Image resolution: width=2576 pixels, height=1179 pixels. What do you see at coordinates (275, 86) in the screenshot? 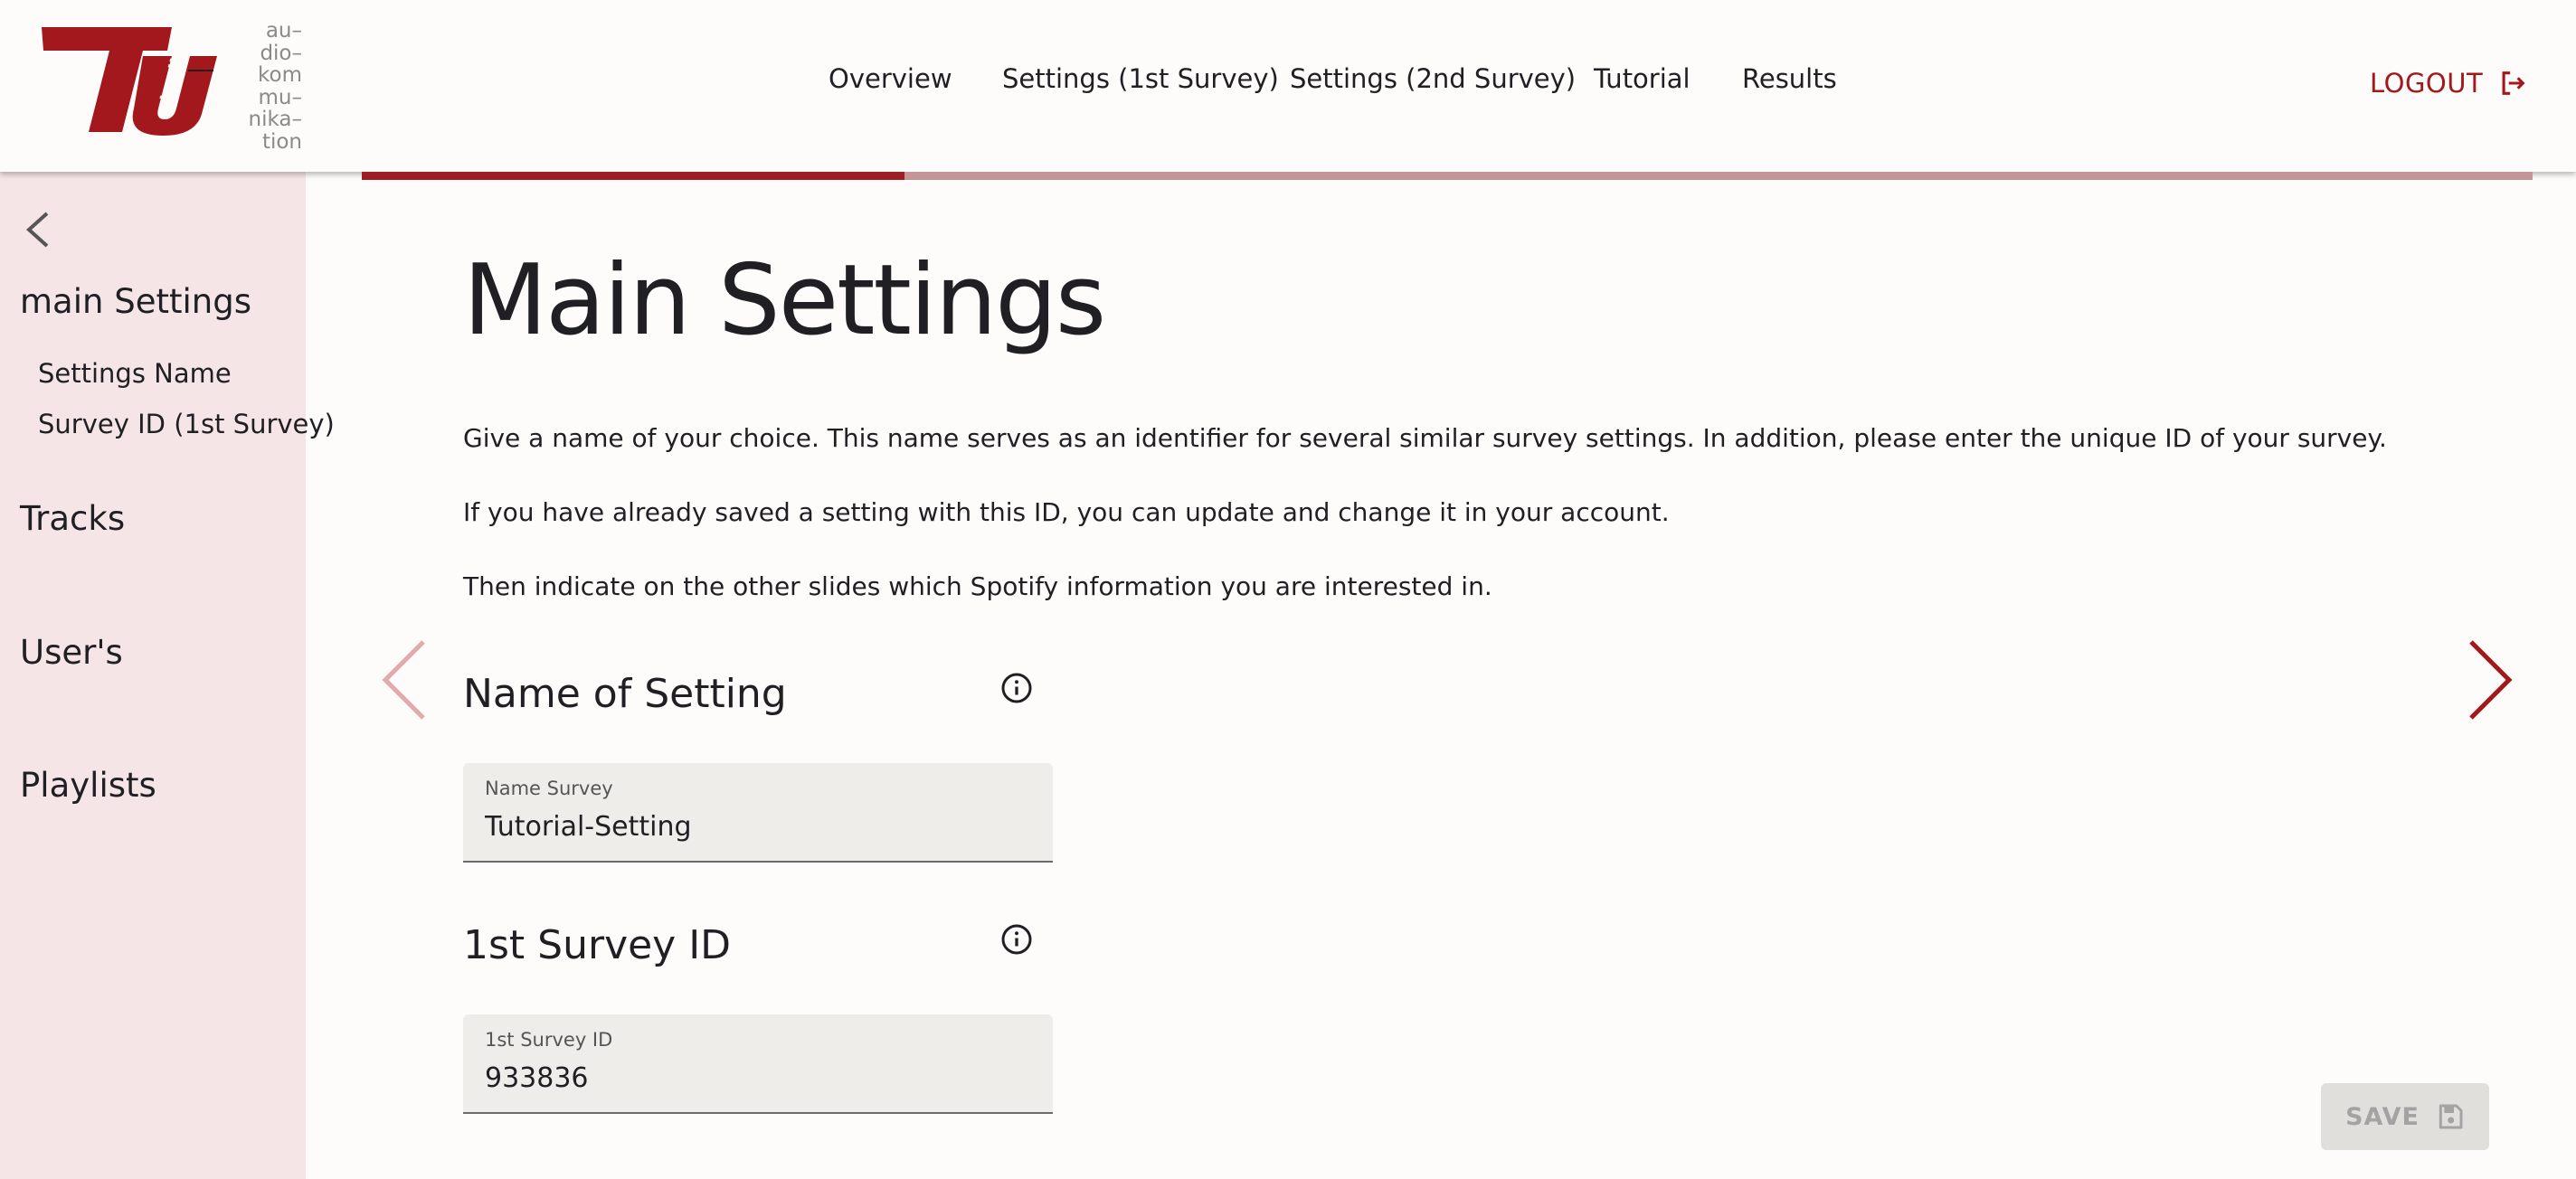
I see `logo-wordmark: au– dio– kom mu– nika– tion` at bounding box center [275, 86].